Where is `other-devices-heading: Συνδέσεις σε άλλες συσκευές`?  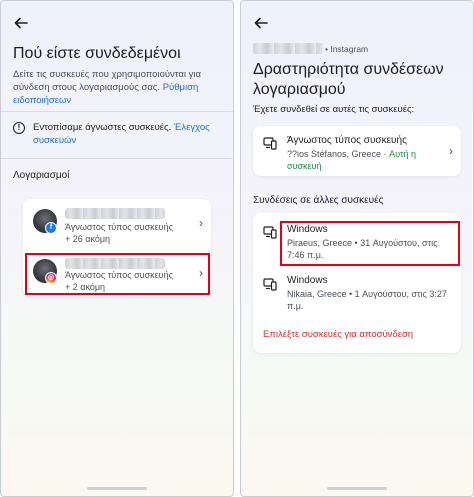 other-devices-heading: Συνδέσεις σε άλλες συσκευές is located at coordinates (318, 200).